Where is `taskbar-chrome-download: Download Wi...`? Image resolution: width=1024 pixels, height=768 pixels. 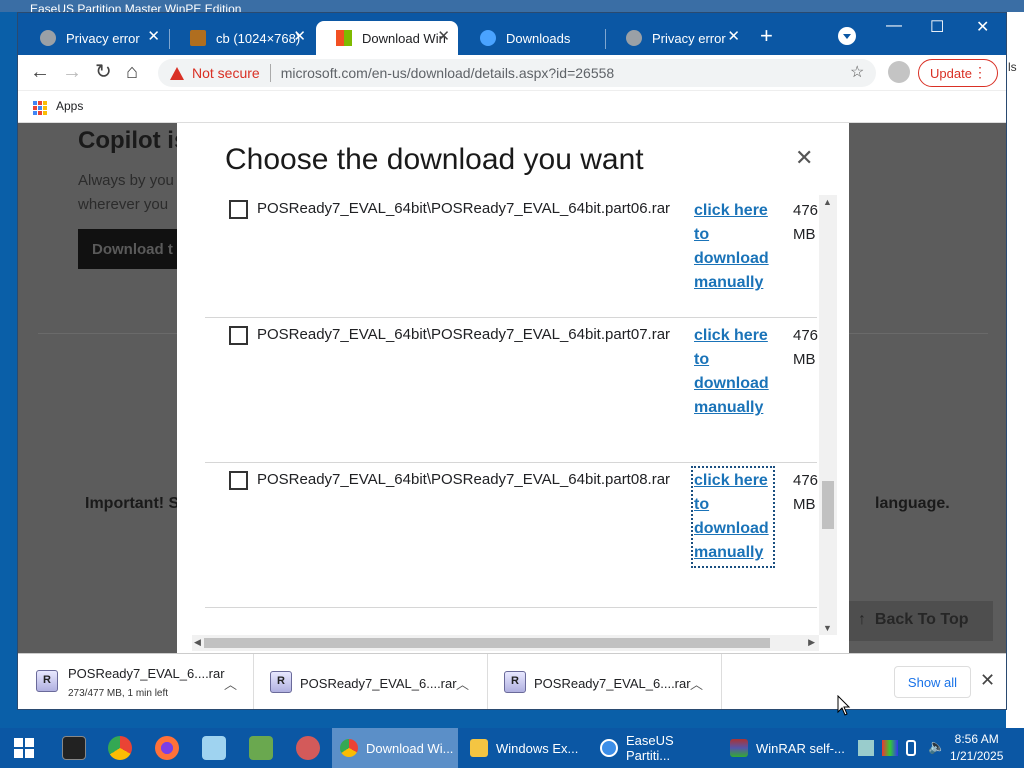 taskbar-chrome-download: Download Wi... is located at coordinates (395, 748).